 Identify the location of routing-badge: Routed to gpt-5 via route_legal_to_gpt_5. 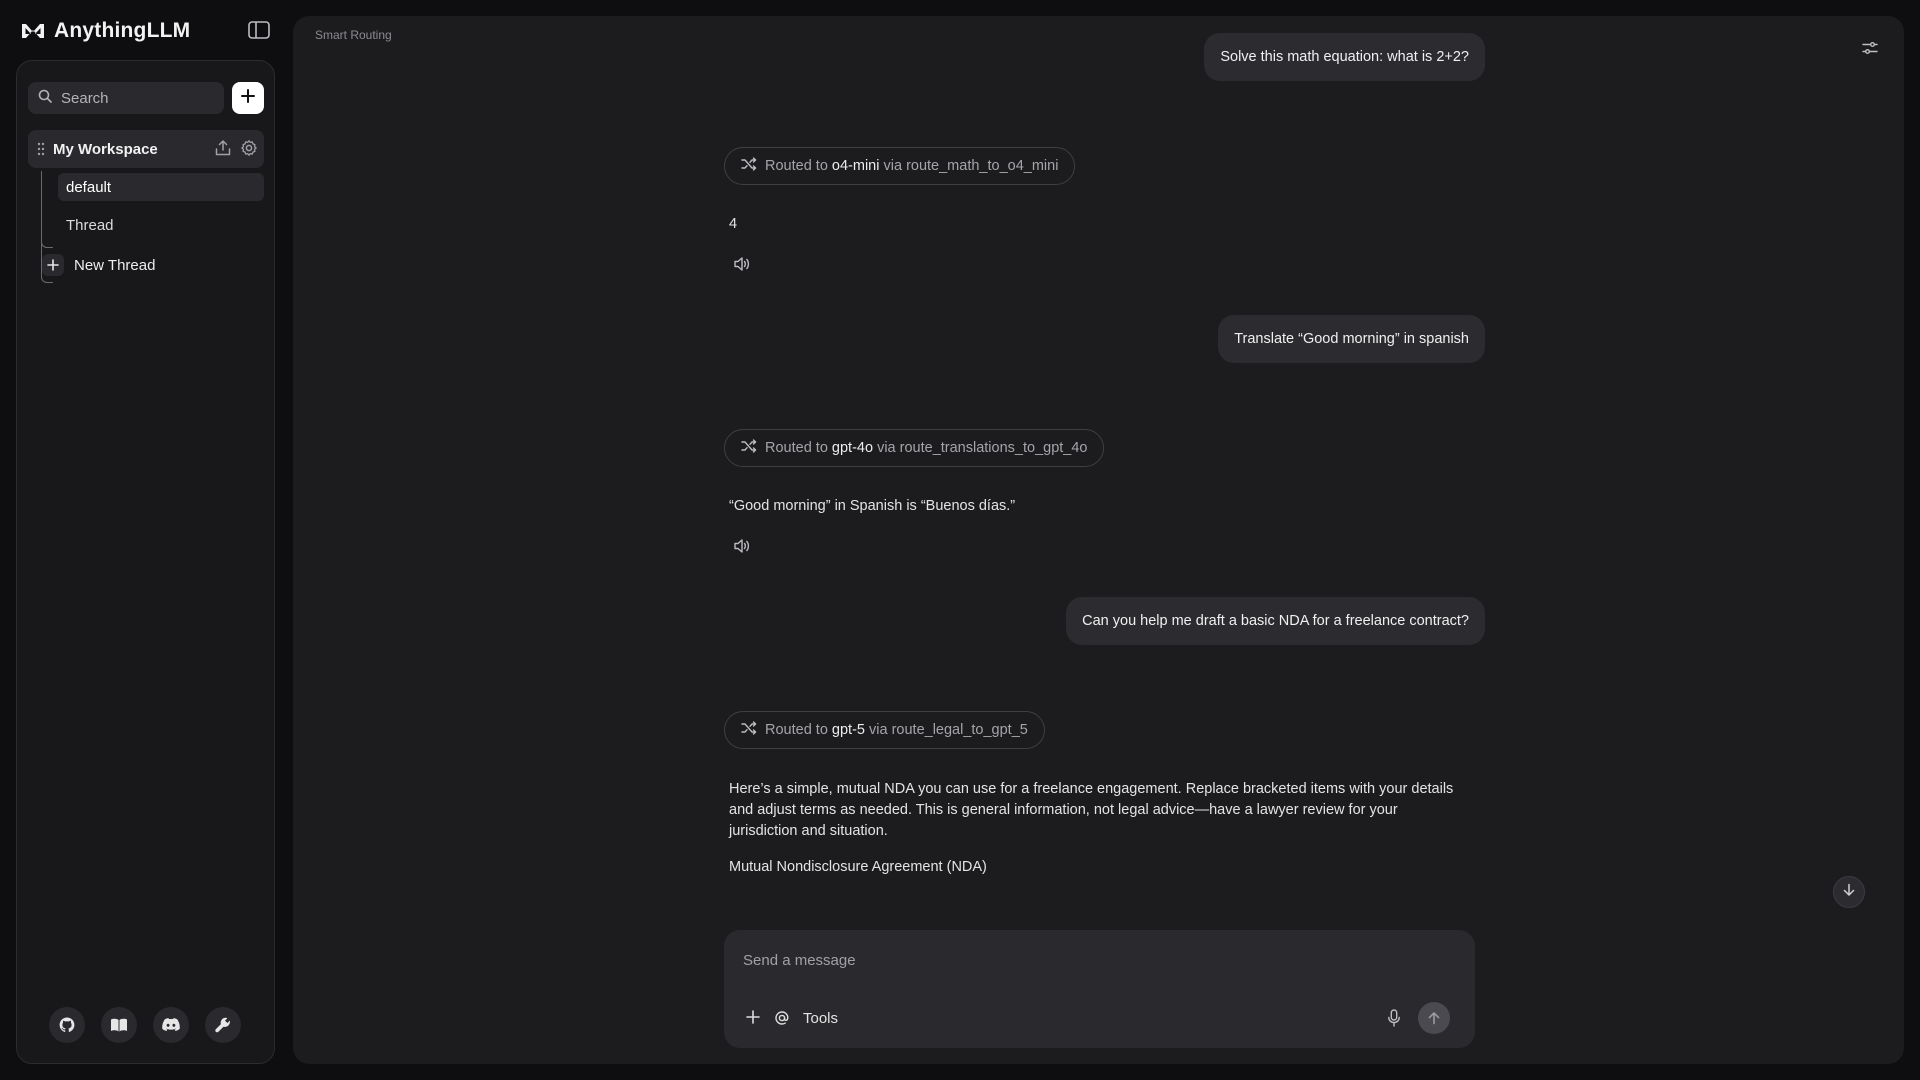
(884, 730).